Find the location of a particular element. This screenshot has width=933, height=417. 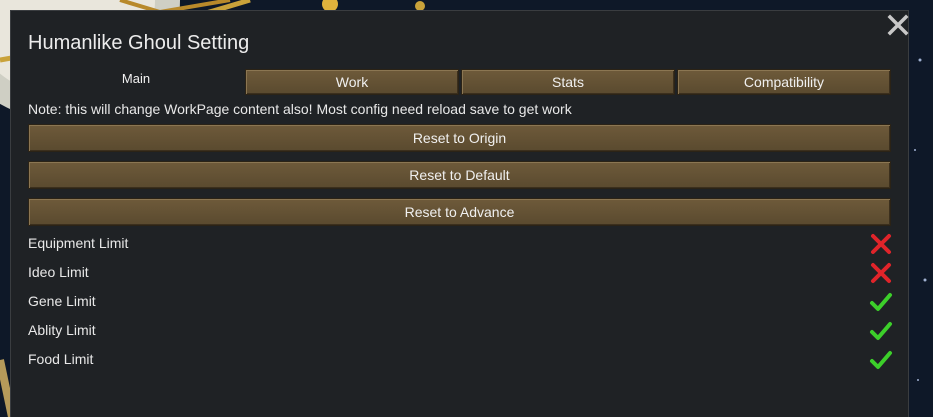

setting-row-equipment-limit: Equipment Limit is located at coordinates (459, 244).